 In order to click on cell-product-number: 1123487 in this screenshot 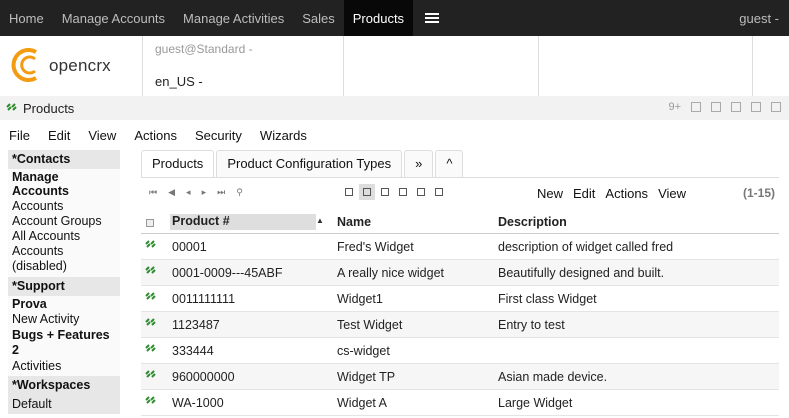, I will do `click(196, 325)`.